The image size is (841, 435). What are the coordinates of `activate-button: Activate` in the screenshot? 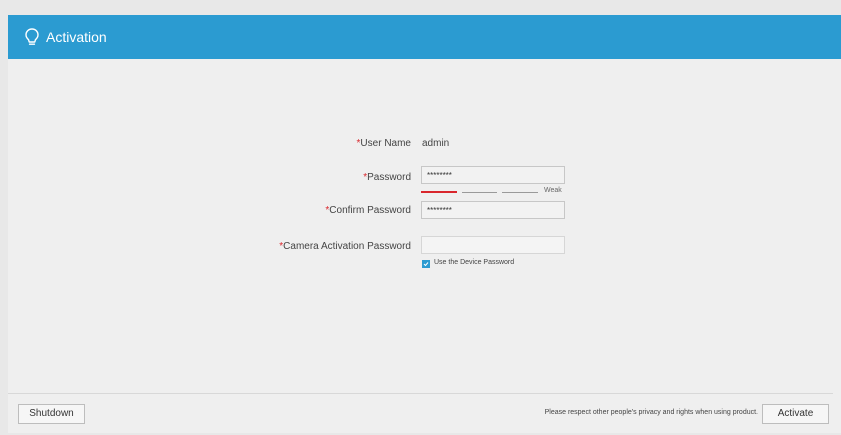 It's located at (795, 414).